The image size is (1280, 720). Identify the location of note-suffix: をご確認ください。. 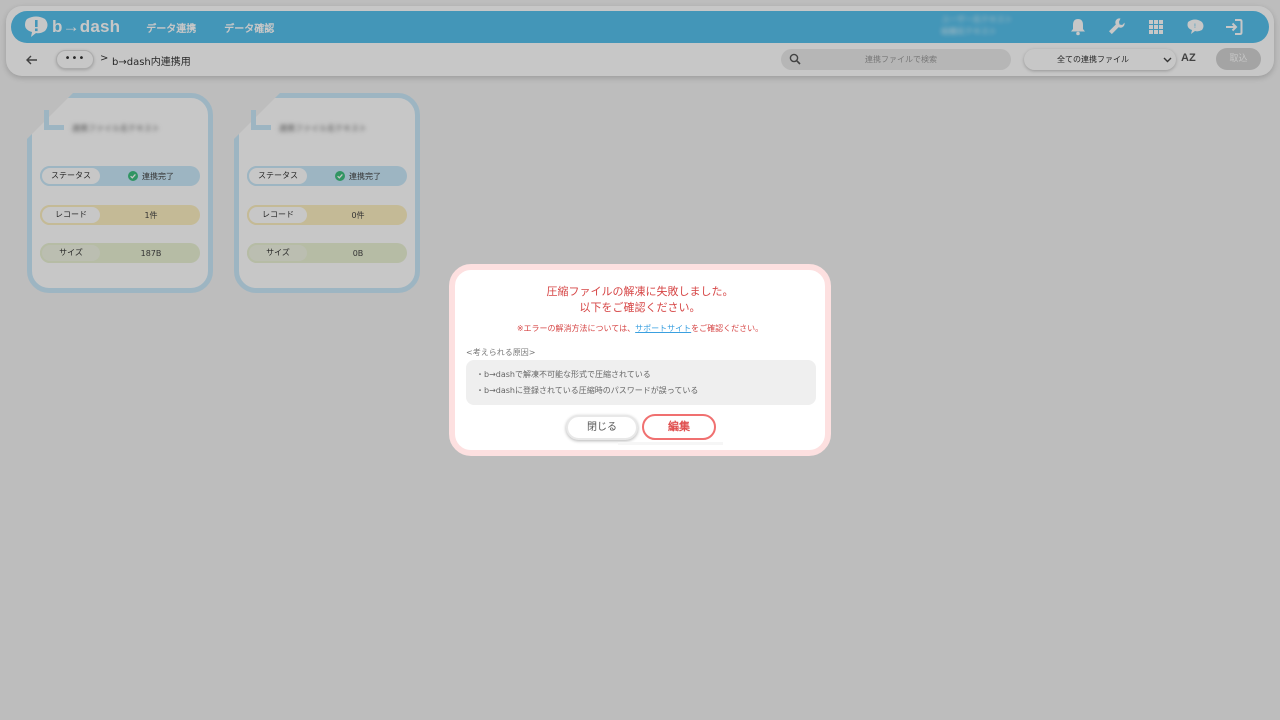
(727, 328).